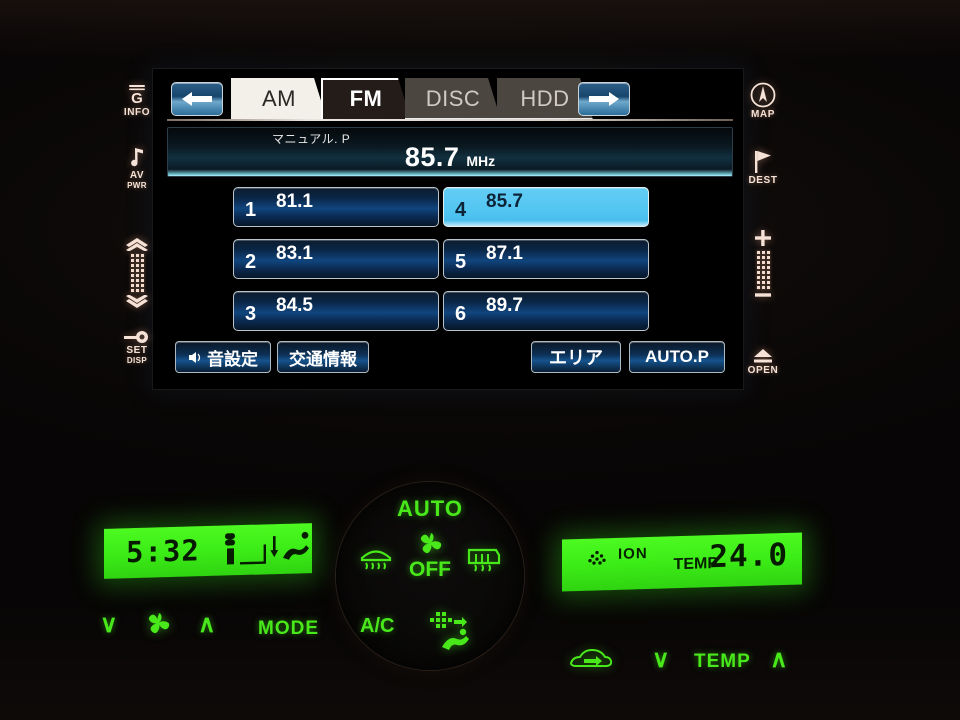 Image resolution: width=960 pixels, height=720 pixels. I want to click on prev-source-arrow-button, so click(197, 99).